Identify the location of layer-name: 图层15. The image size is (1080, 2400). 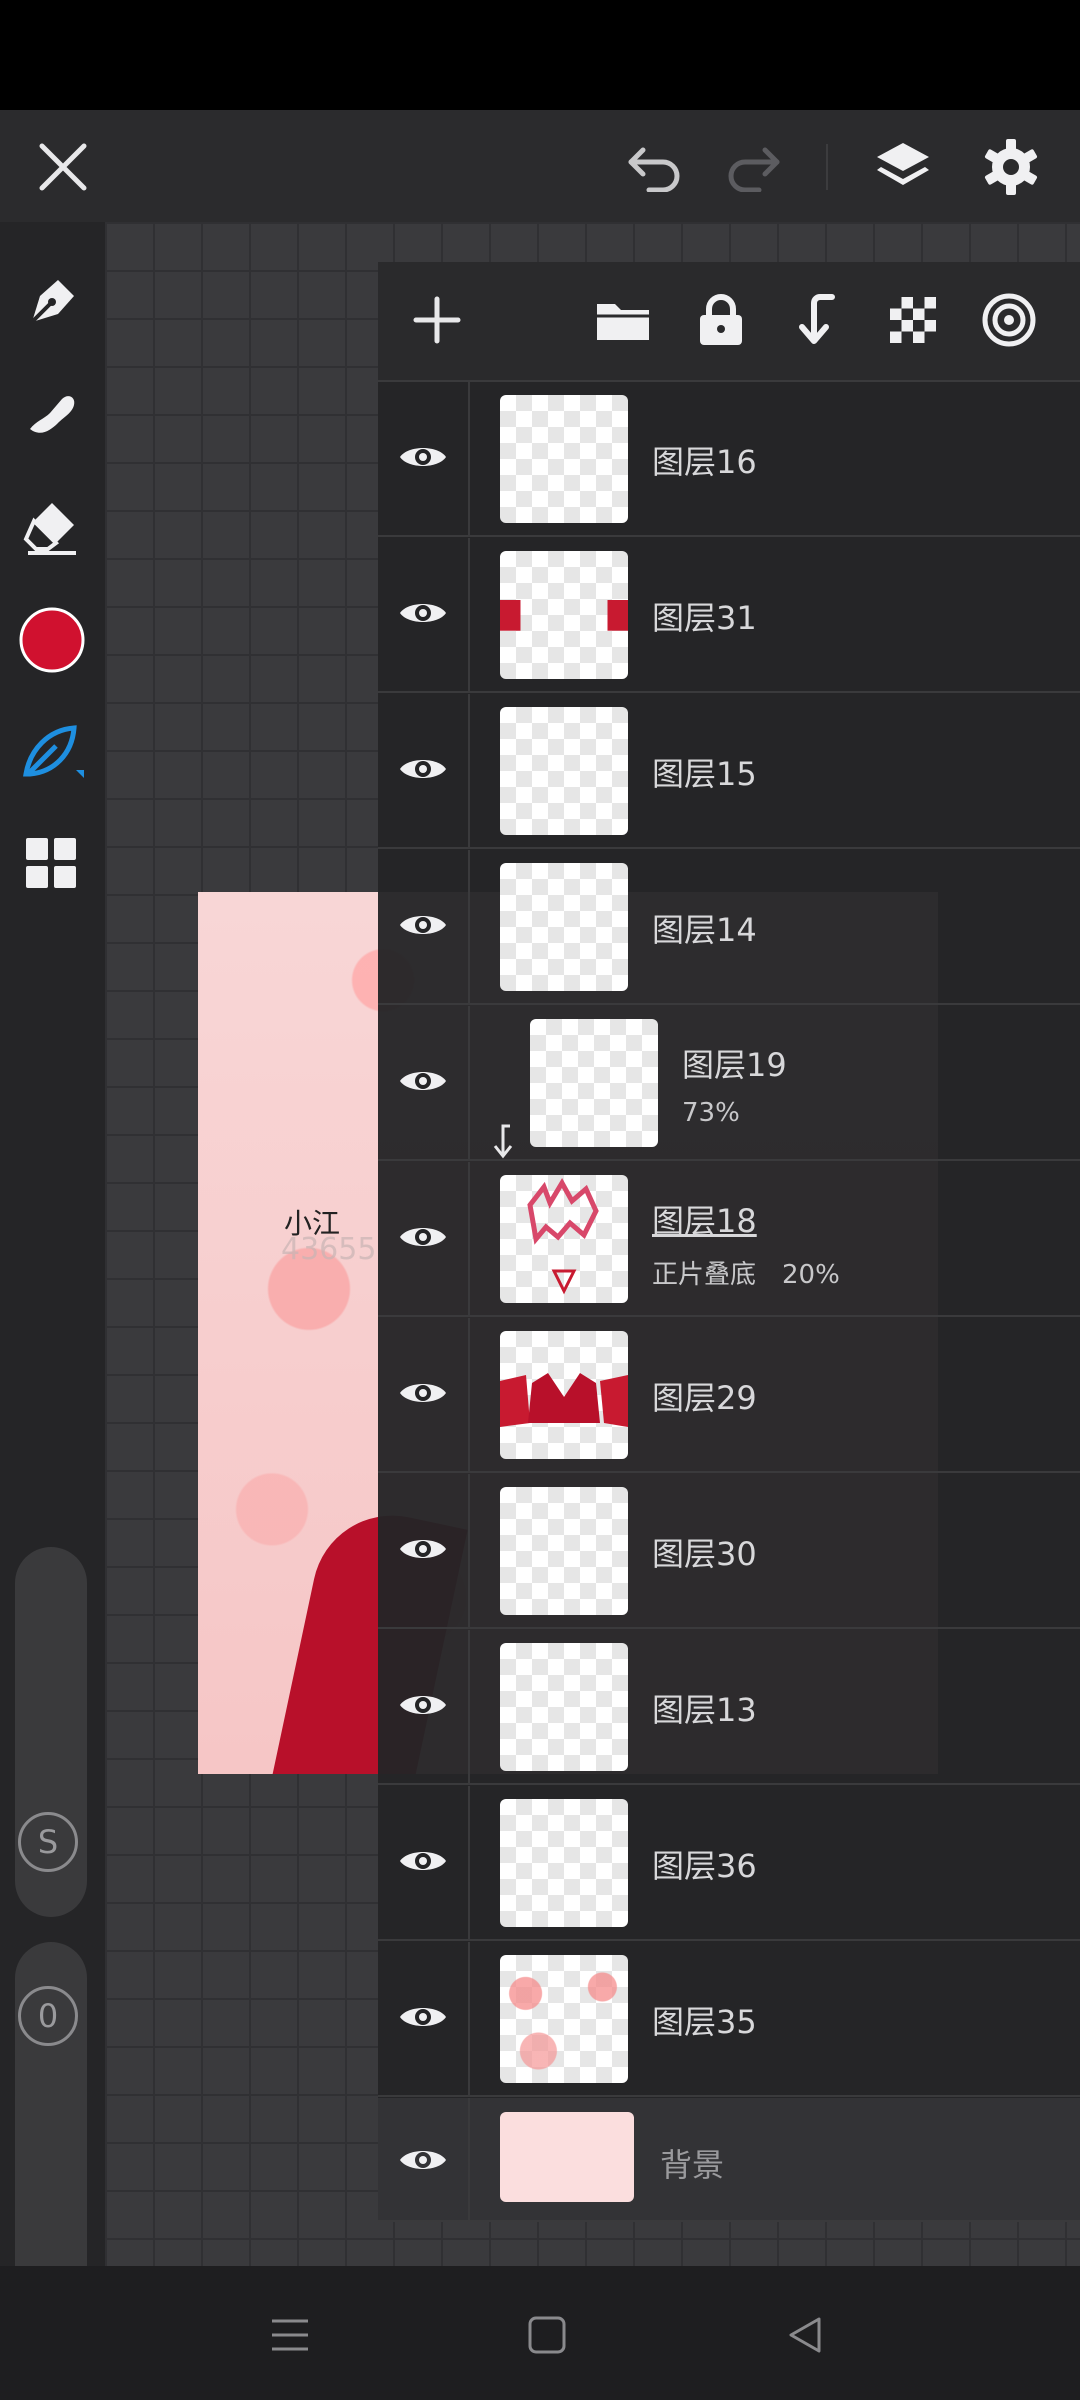
(704, 774).